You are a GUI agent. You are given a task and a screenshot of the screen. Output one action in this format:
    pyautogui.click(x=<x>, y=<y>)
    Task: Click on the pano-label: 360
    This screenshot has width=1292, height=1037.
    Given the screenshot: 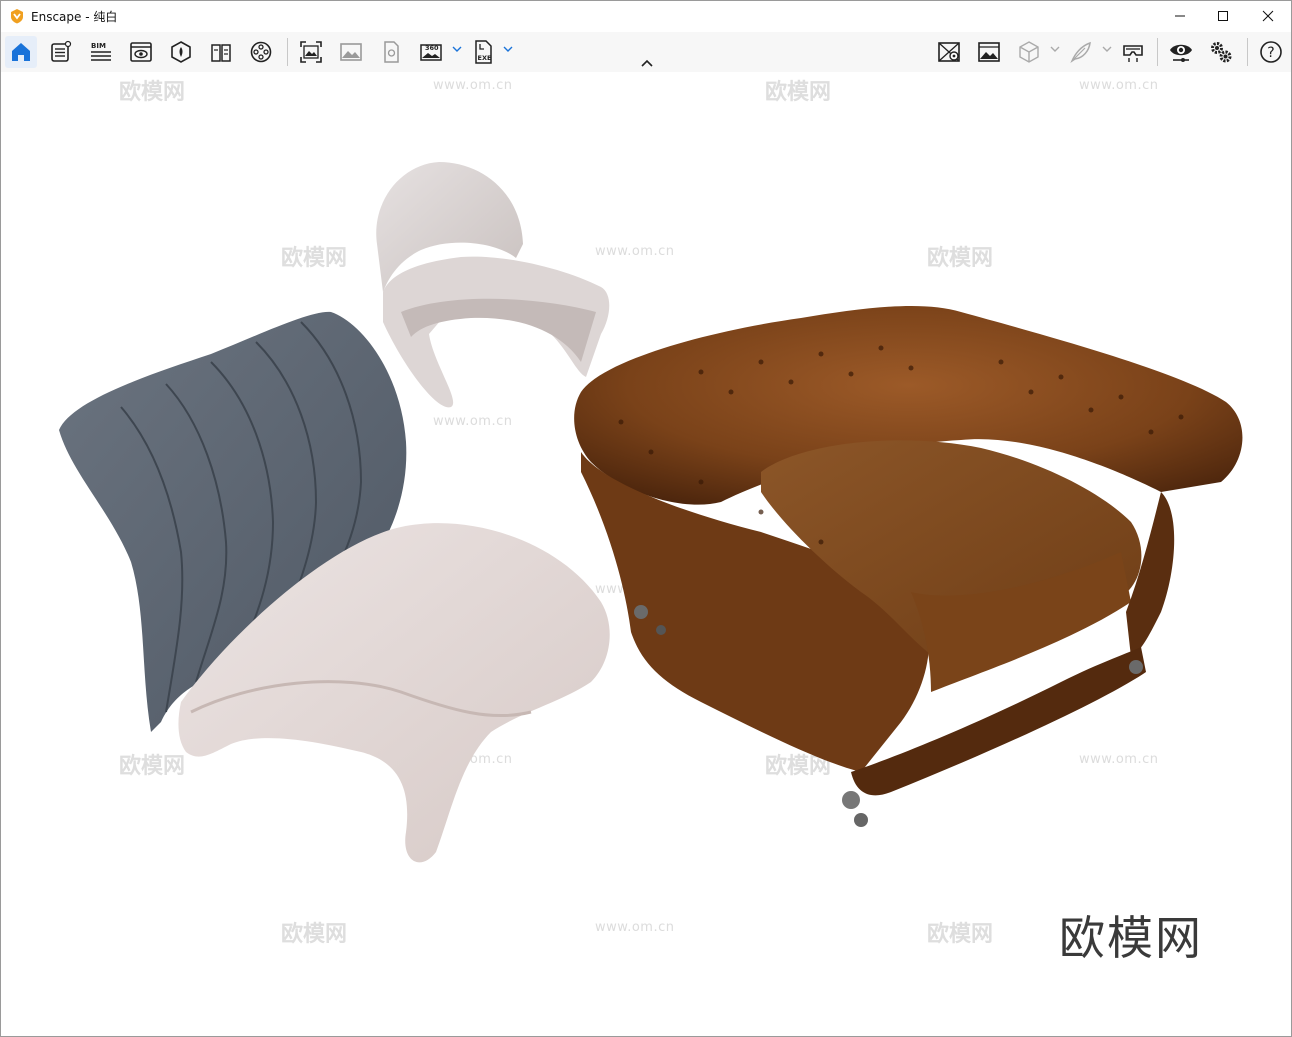 What is the action you would take?
    pyautogui.click(x=432, y=48)
    